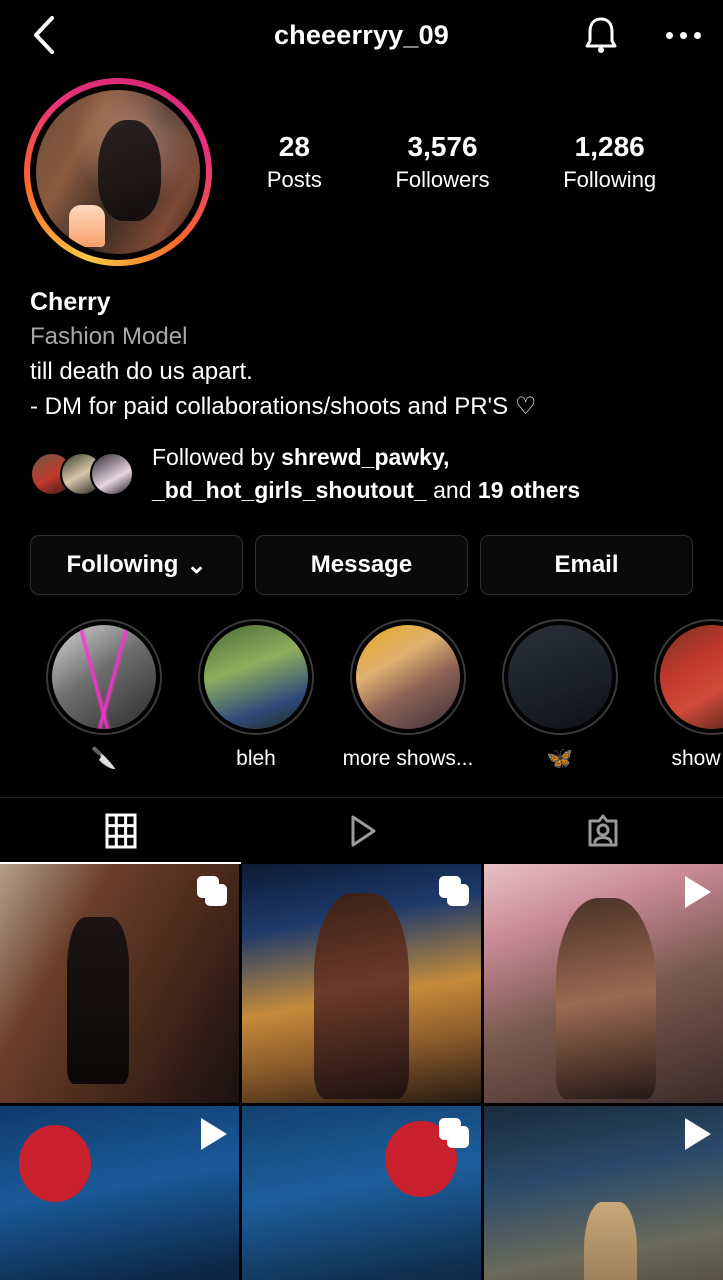 The width and height of the screenshot is (723, 1280). I want to click on bell-icon, so click(601, 35).